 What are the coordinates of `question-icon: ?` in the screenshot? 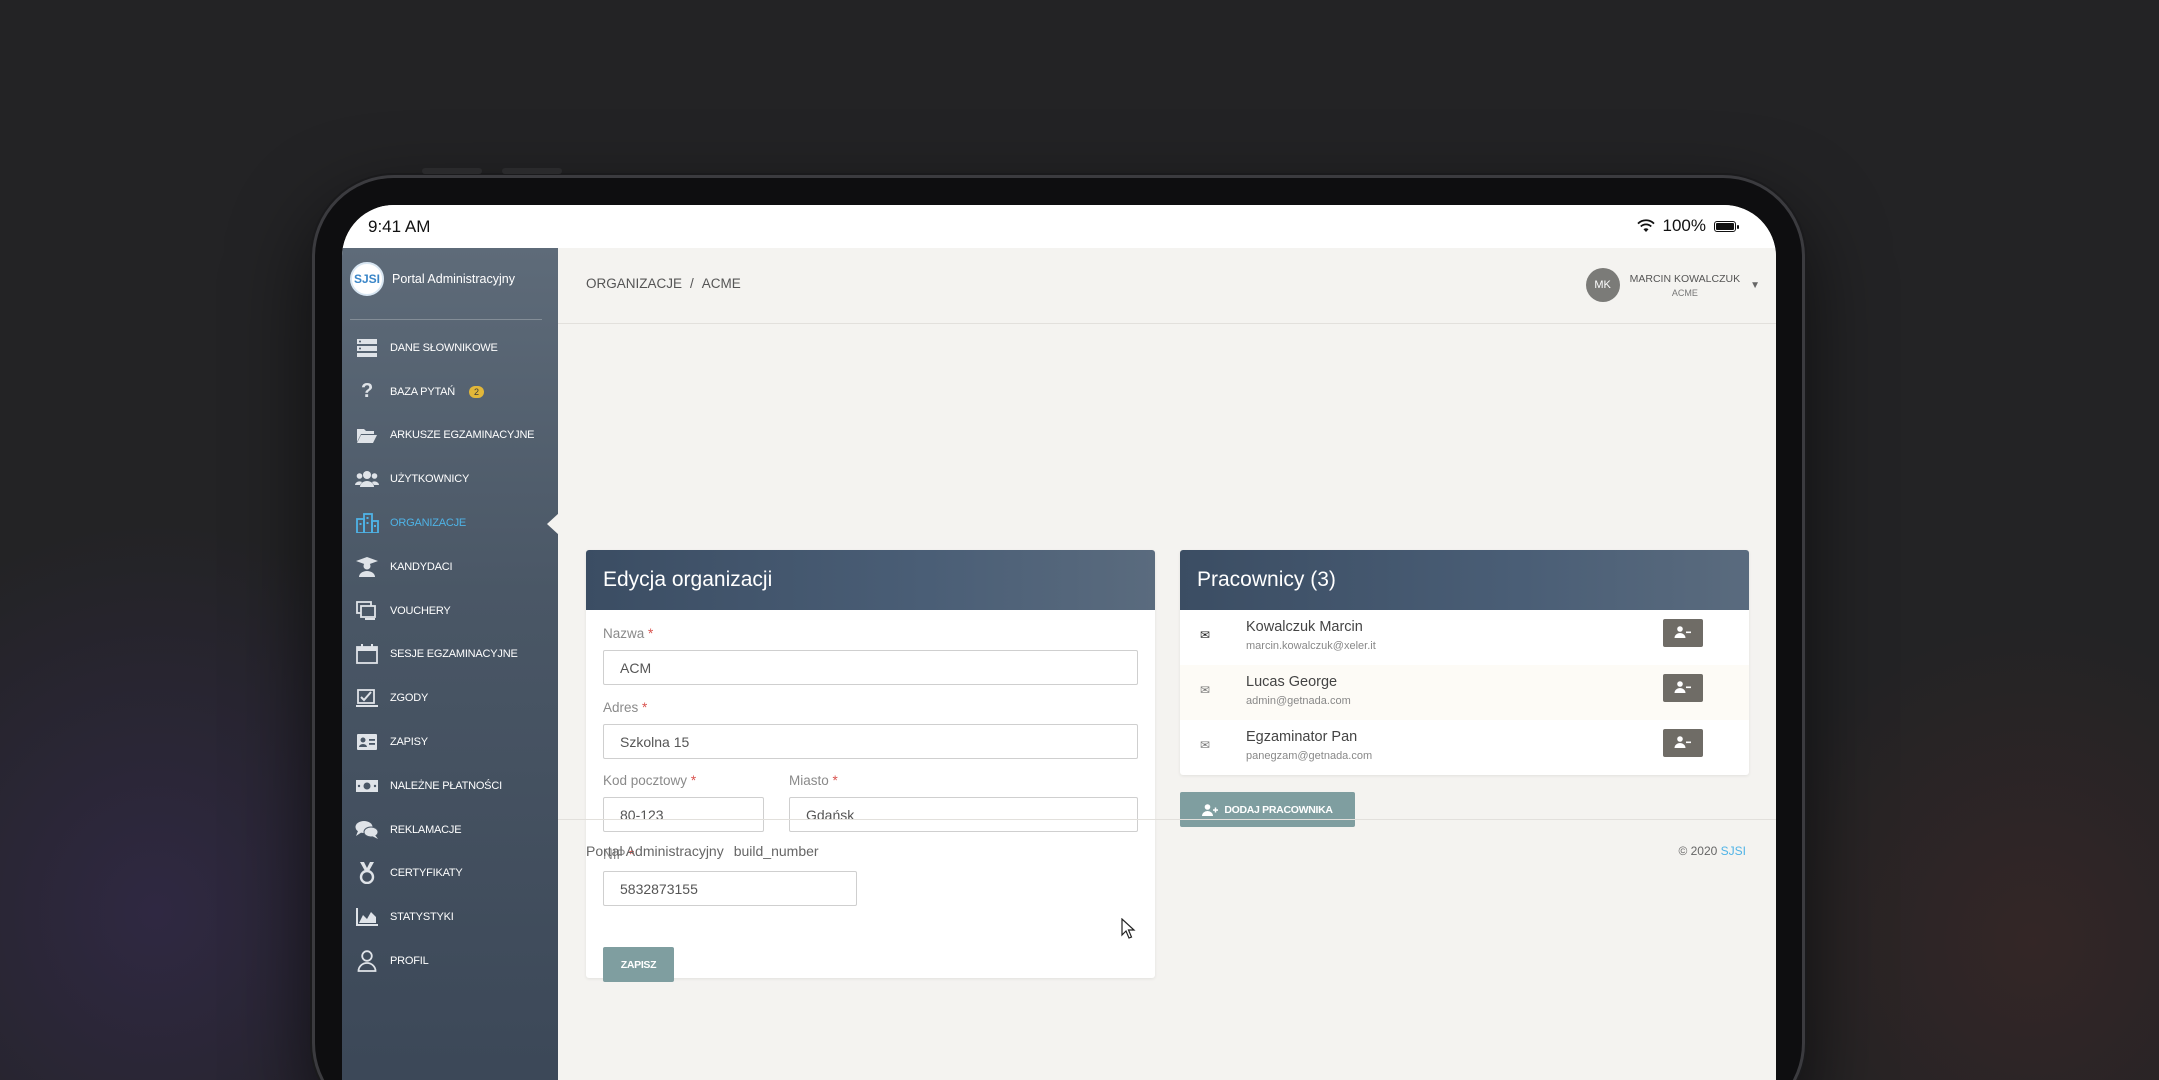 It's located at (367, 391).